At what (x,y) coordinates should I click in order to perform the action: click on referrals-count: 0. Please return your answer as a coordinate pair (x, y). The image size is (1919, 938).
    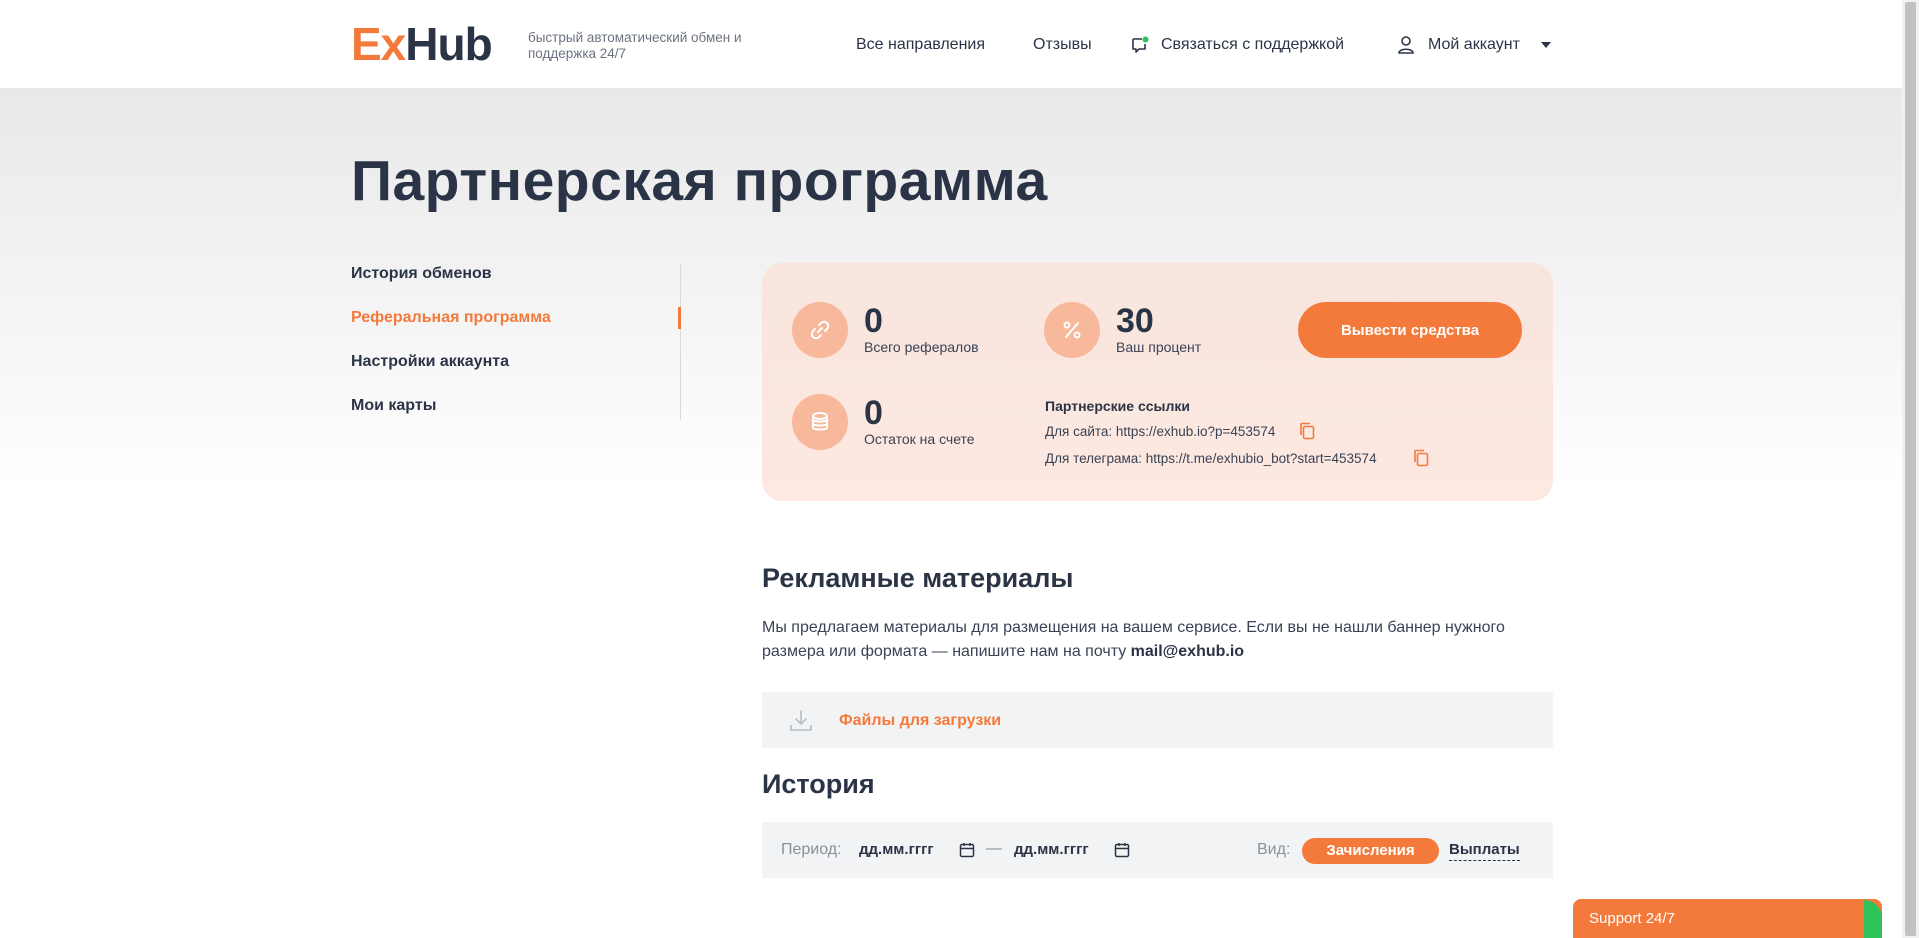
    Looking at the image, I should click on (873, 321).